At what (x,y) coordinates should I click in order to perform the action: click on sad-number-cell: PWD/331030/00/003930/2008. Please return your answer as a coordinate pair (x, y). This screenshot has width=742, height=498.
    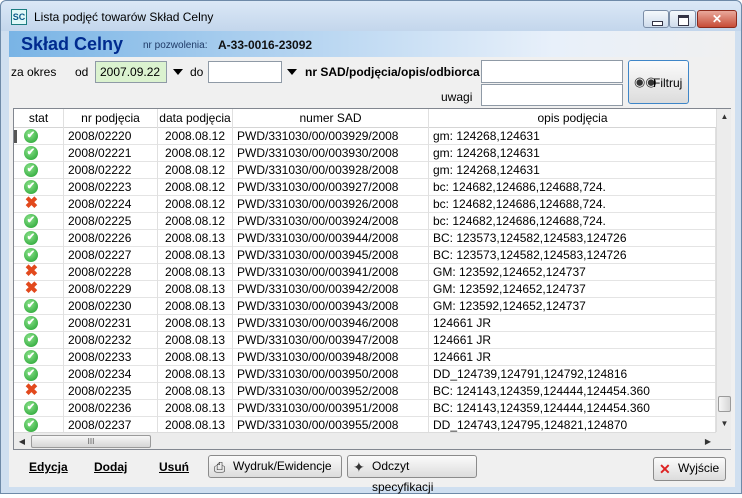
    Looking at the image, I should click on (331, 153).